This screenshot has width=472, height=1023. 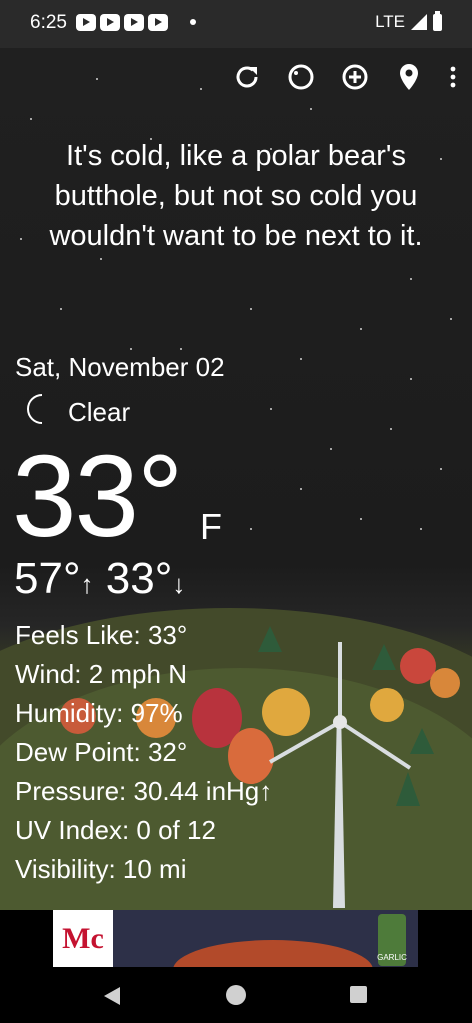 What do you see at coordinates (65, 869) in the screenshot?
I see `detail-label: Visibility:` at bounding box center [65, 869].